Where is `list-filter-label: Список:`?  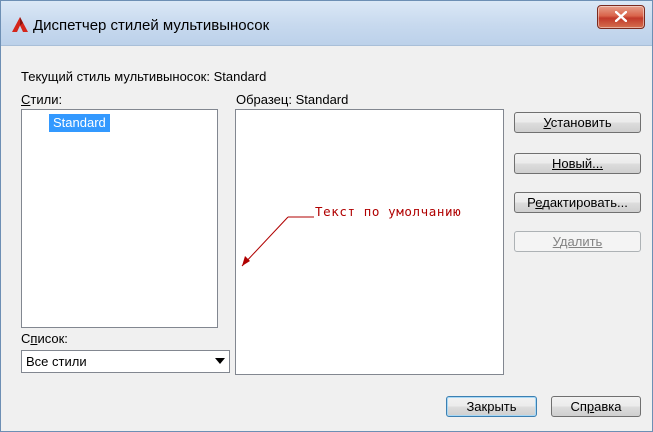
list-filter-label: Список: is located at coordinates (44, 338).